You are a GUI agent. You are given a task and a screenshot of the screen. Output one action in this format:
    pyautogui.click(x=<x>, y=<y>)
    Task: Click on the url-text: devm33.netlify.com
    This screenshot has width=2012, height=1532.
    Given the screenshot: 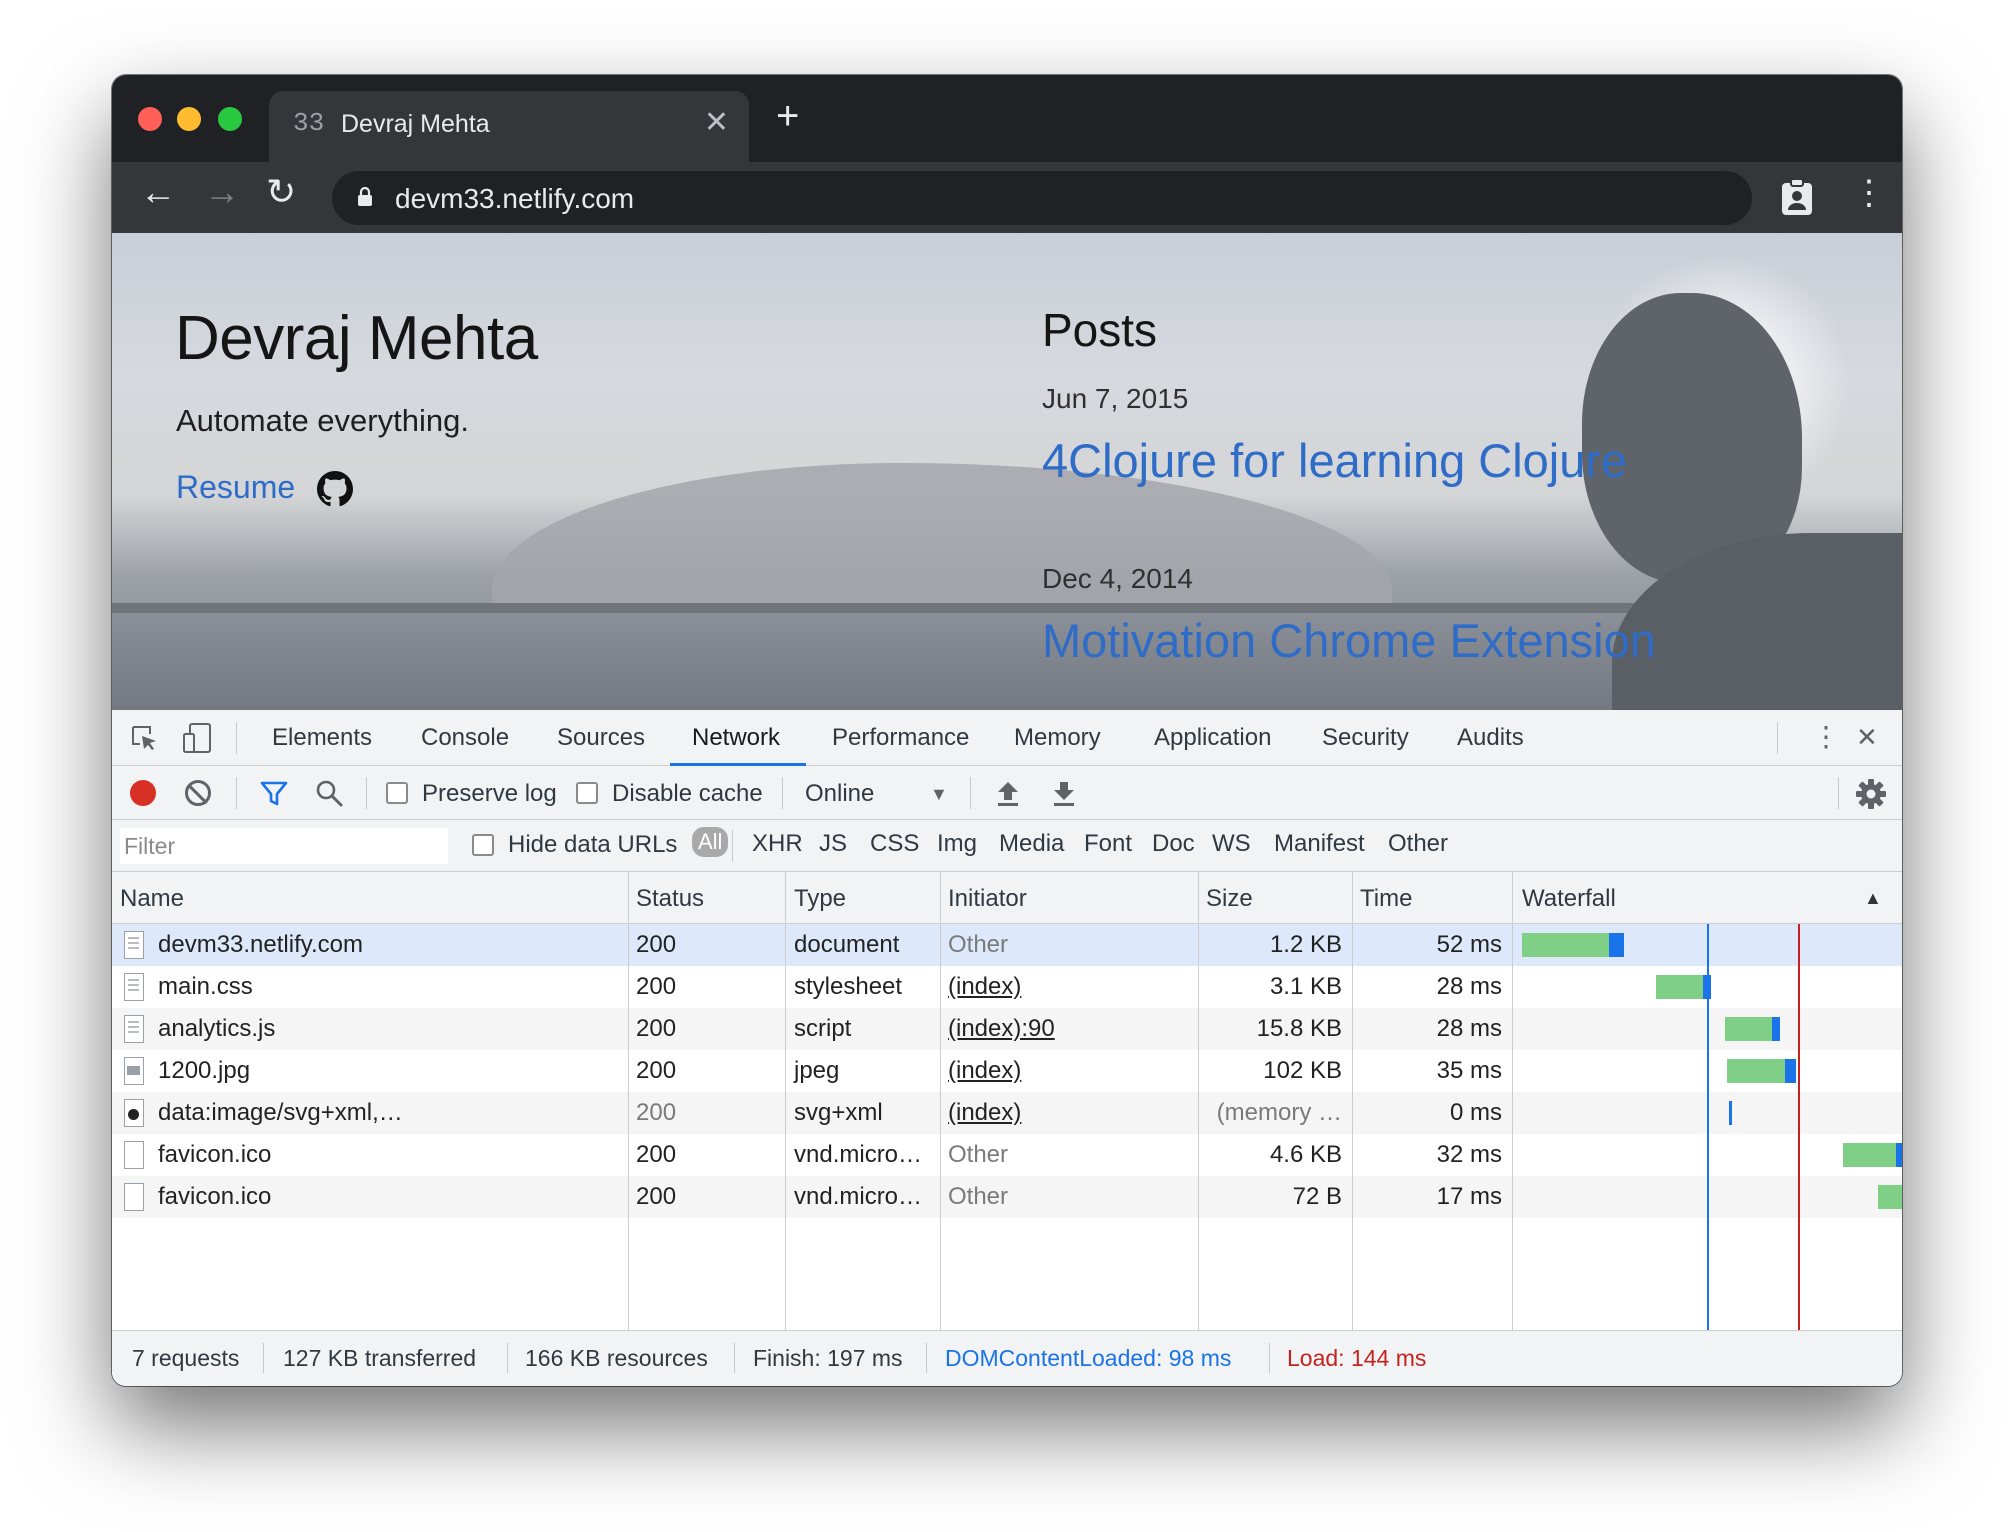 What is the action you would take?
    pyautogui.click(x=514, y=199)
    